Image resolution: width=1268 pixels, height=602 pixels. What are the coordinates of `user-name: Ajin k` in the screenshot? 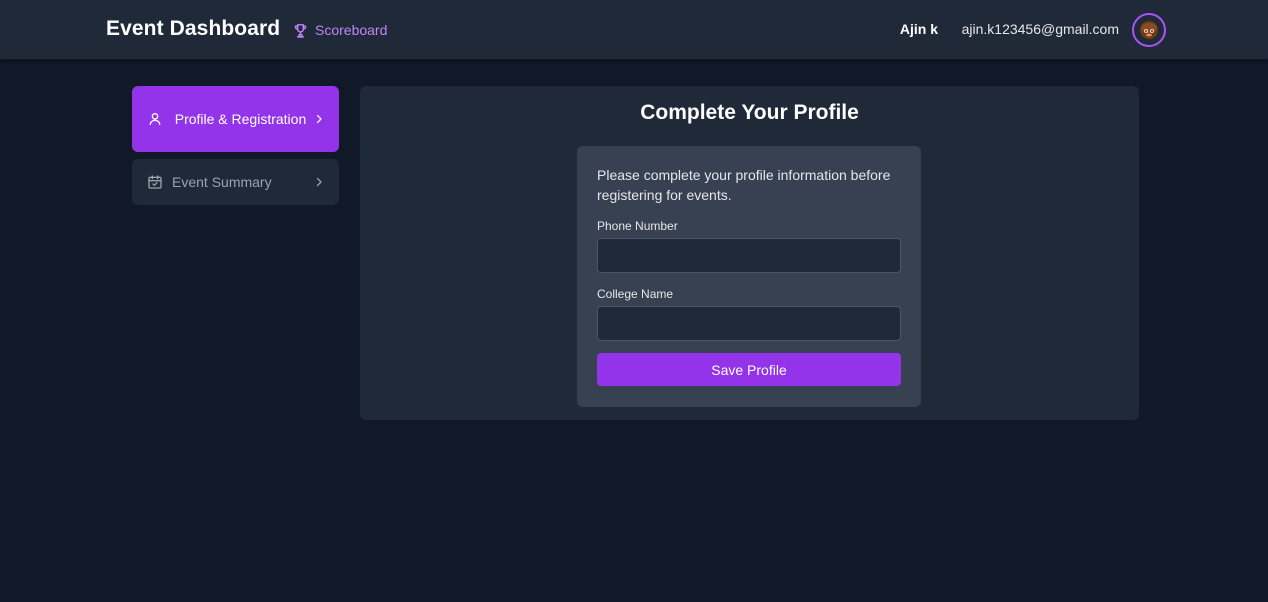 It's located at (918, 29).